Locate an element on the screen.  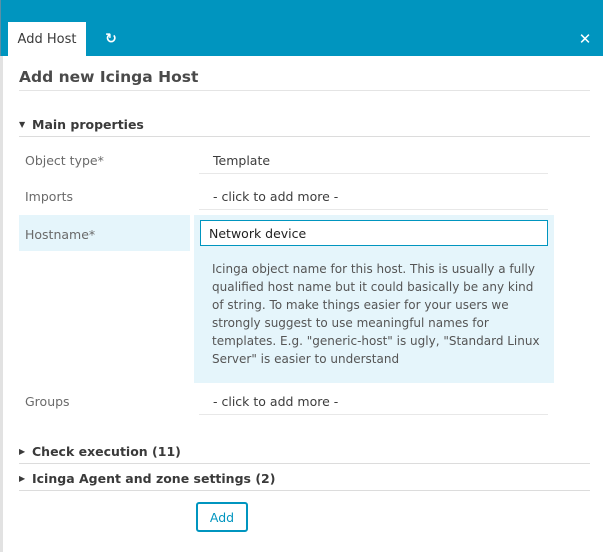
title-divider is located at coordinates (304, 90).